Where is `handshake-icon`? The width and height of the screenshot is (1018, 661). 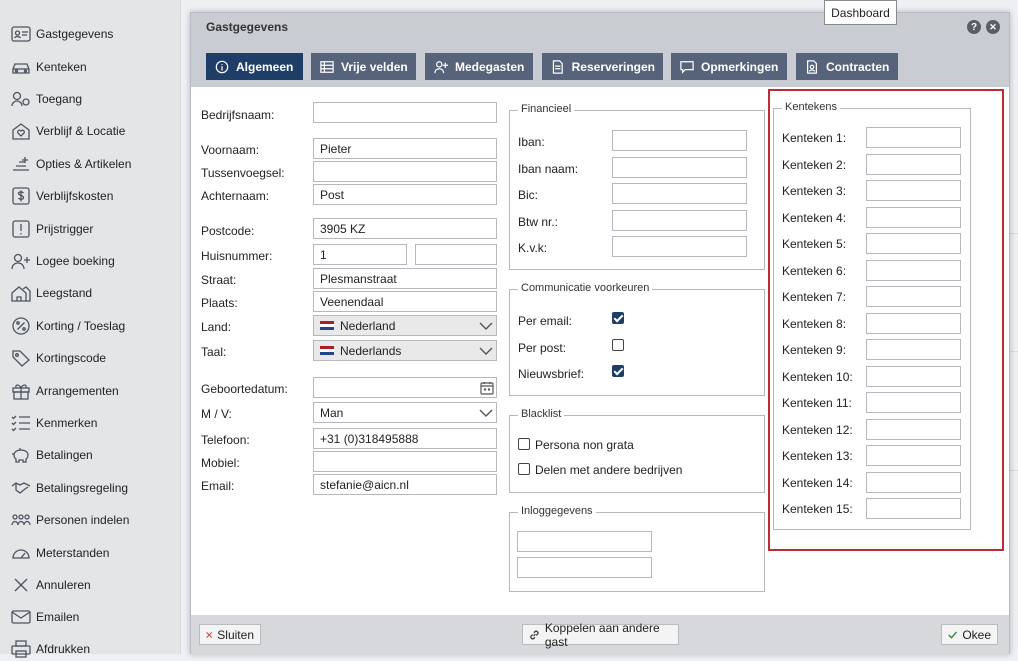 handshake-icon is located at coordinates (21, 488).